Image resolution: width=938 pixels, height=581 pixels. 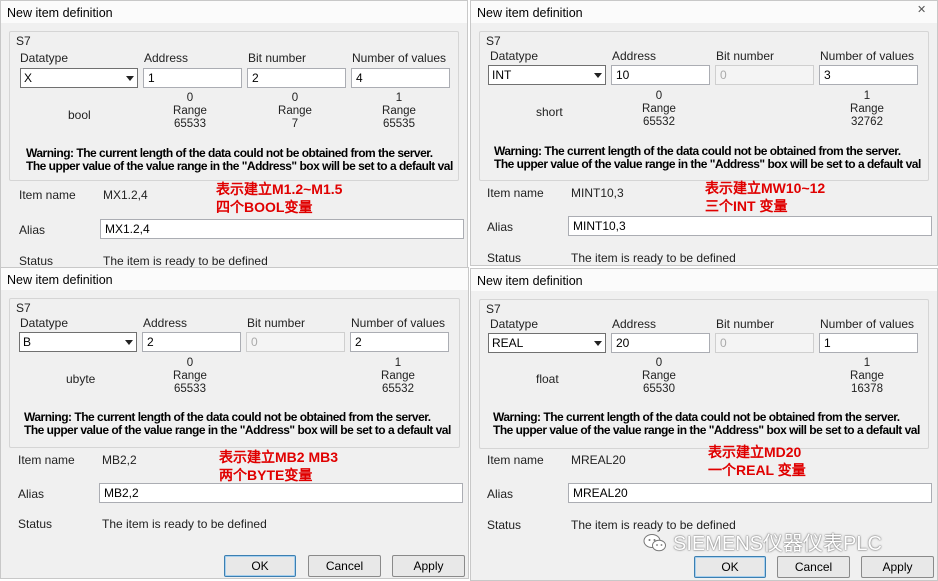 I want to click on range-max: 65532, so click(x=398, y=389).